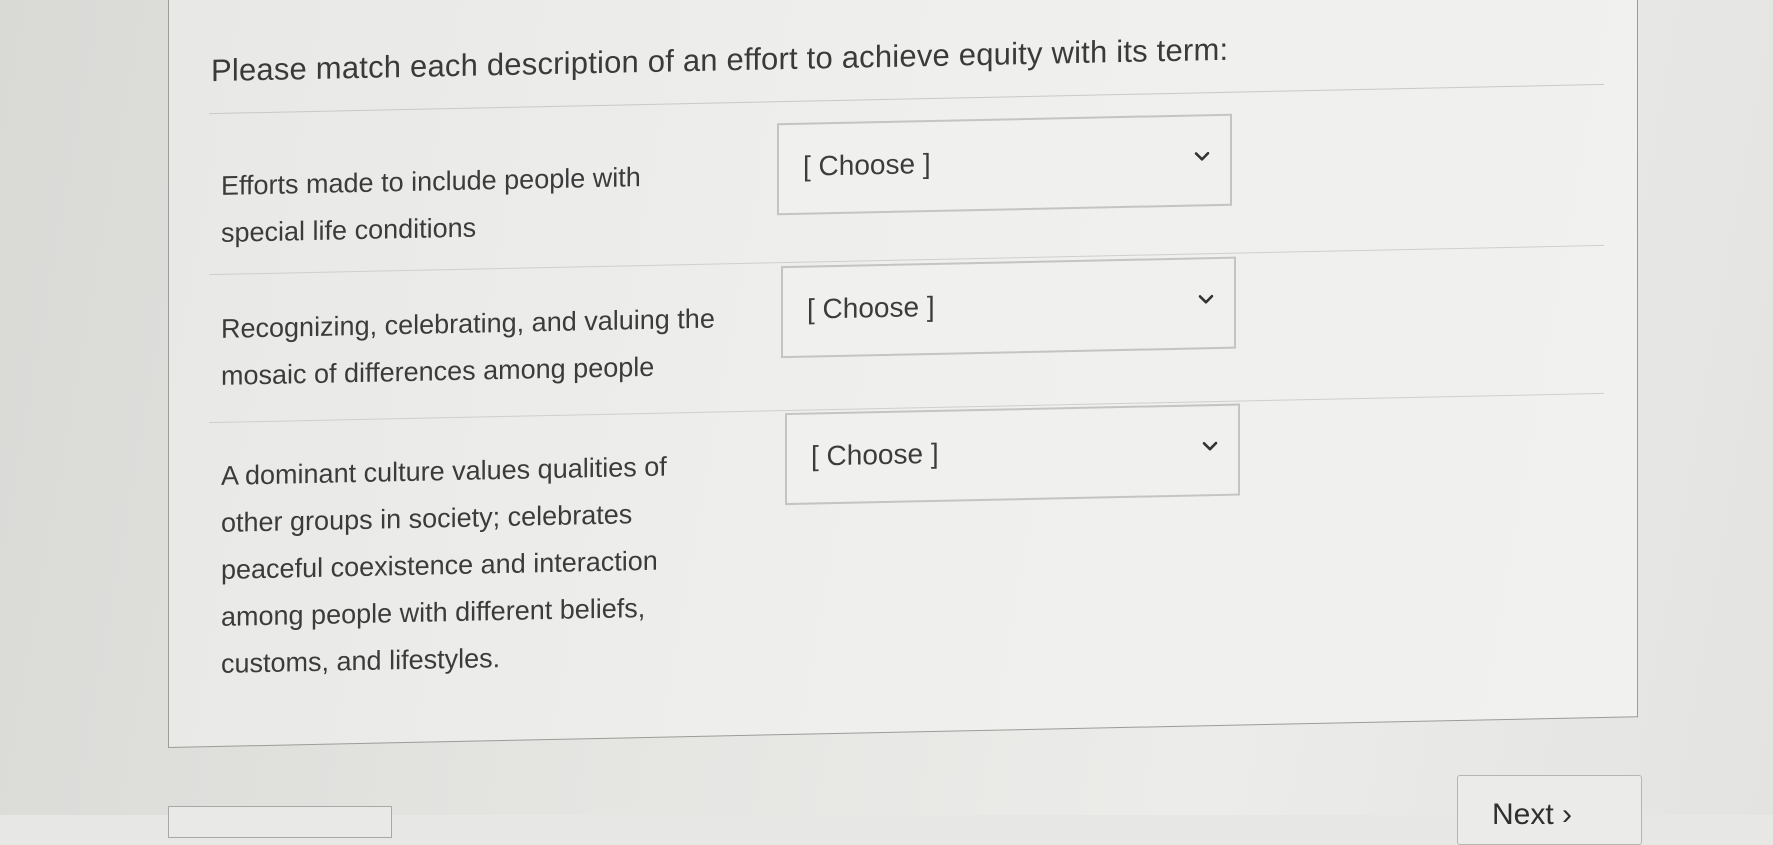  Describe the element at coordinates (280, 822) in the screenshot. I see `previous-button-edge` at that location.